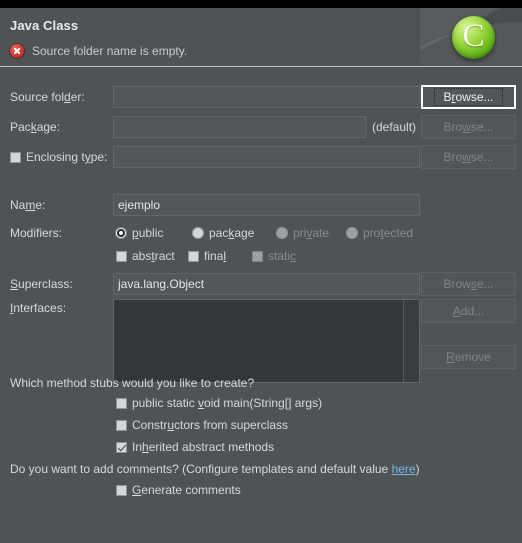  I want to click on name-row: Name: ejemplo, so click(261, 205).